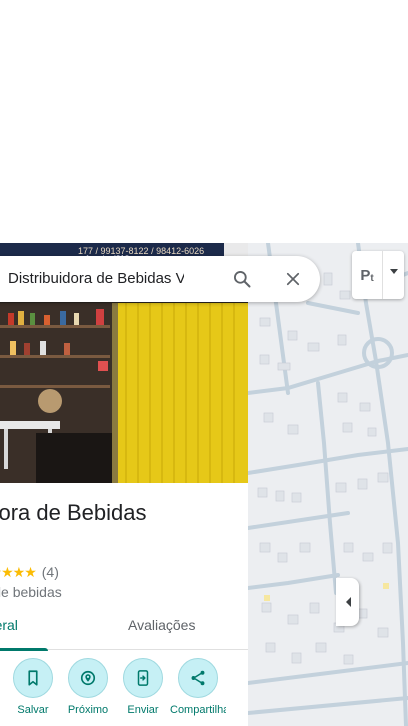 This screenshot has width=408, height=726. I want to click on place-category: idor de bebidas, so click(31, 592).